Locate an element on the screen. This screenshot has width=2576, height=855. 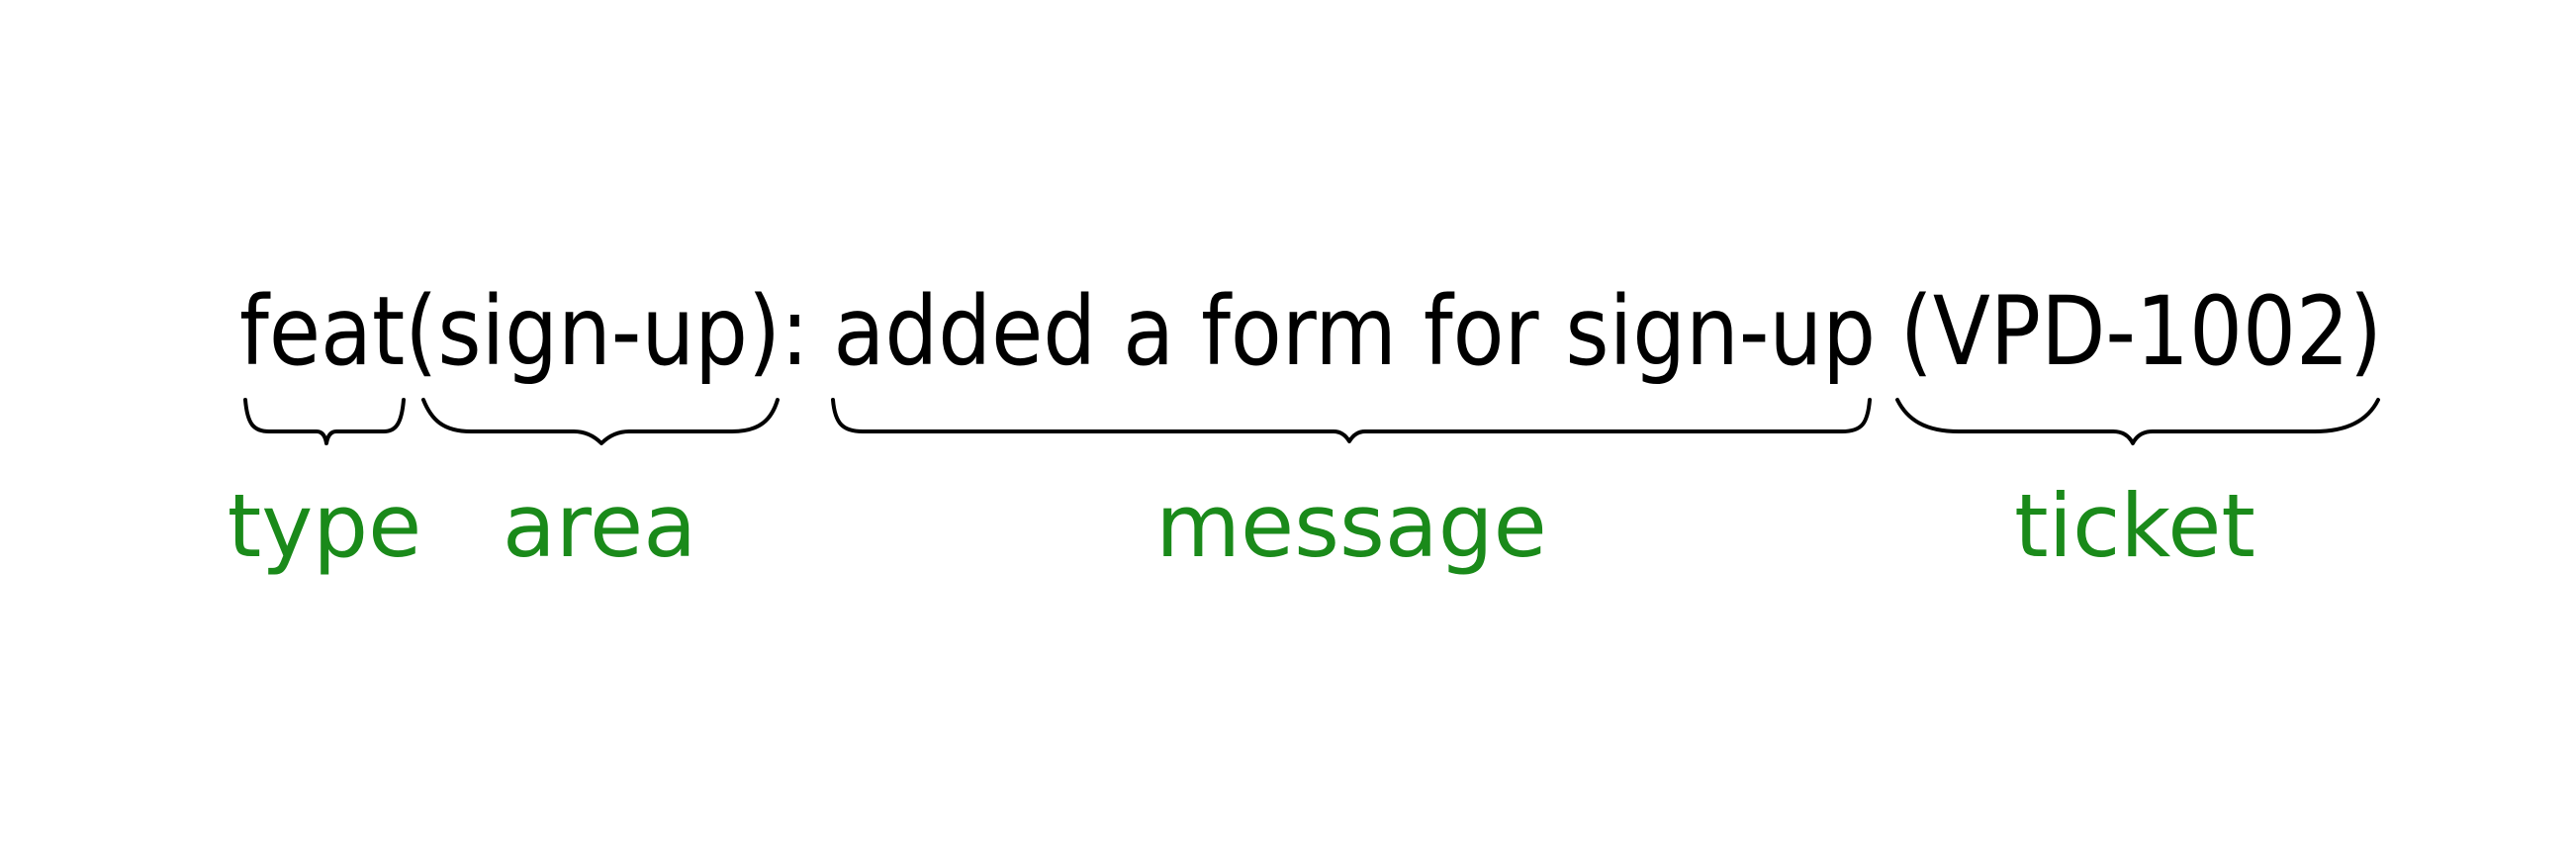
type-label: type is located at coordinates (325, 526).